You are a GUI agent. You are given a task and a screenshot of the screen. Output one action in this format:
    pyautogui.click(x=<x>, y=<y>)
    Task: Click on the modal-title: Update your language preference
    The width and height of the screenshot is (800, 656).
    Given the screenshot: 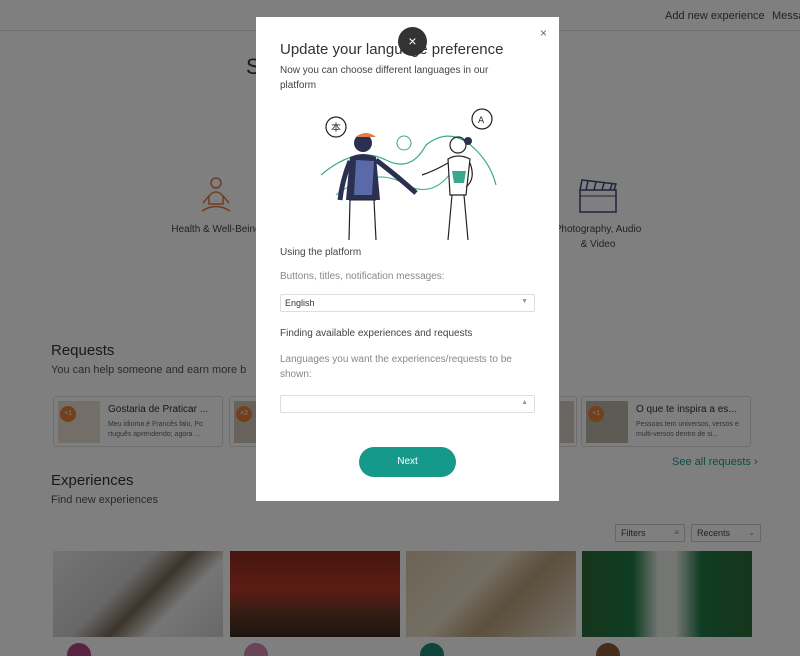 What is the action you would take?
    pyautogui.click(x=392, y=49)
    